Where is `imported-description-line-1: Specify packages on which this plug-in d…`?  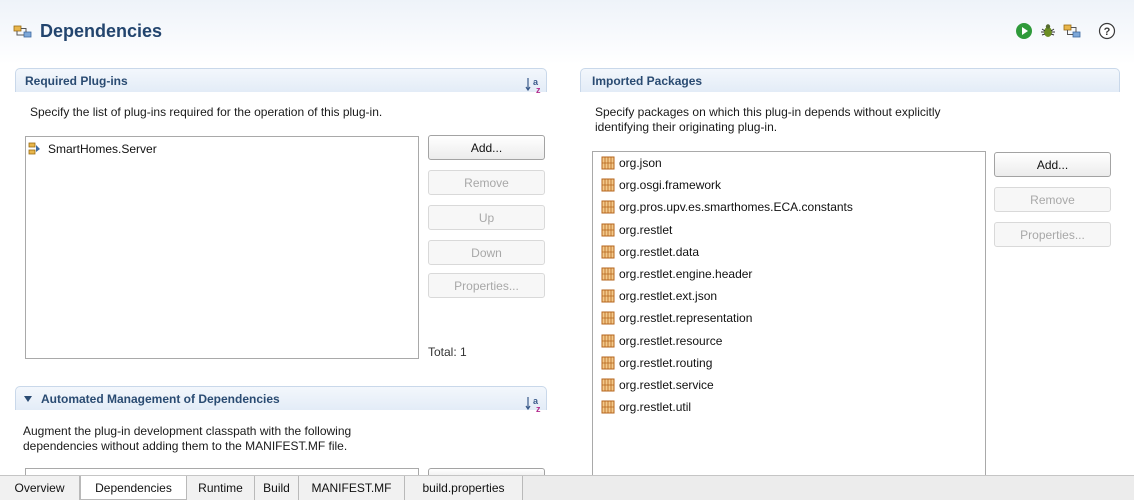 imported-description-line-1: Specify packages on which this plug-in d… is located at coordinates (768, 112).